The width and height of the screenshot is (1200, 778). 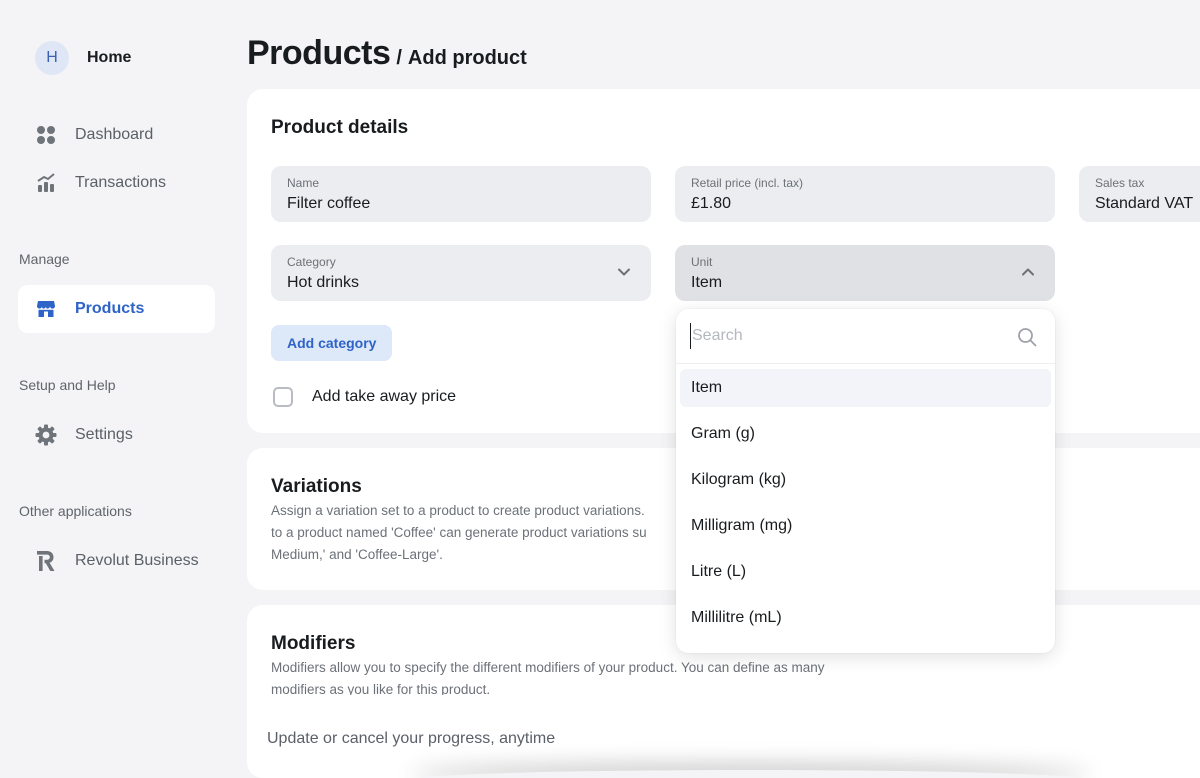 I want to click on revolut-logo-icon, so click(x=46, y=561).